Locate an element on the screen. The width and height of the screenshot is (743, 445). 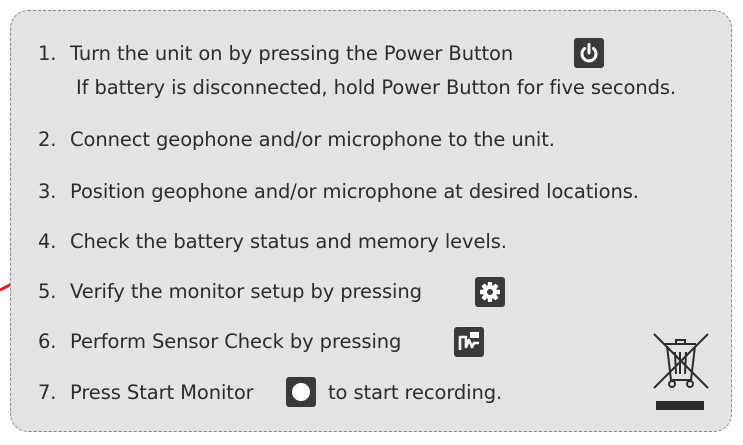
crossed-out-wheelie-bin-icon is located at coordinates (681, 361).